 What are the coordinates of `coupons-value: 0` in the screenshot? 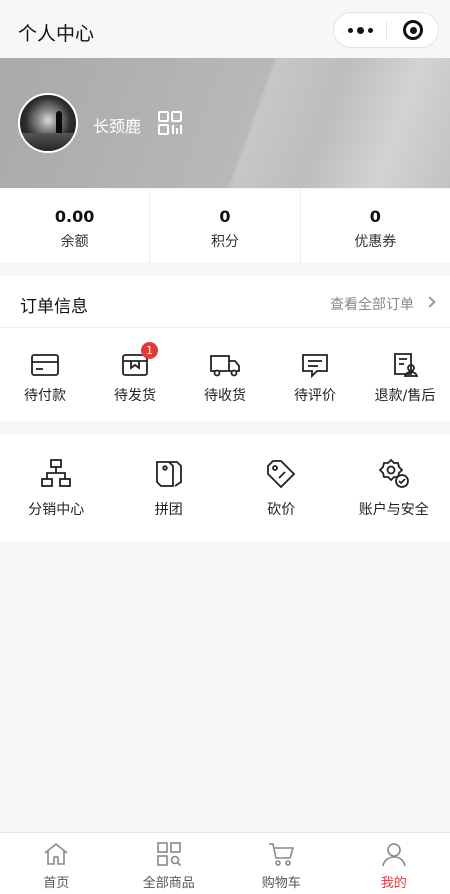 It's located at (375, 216).